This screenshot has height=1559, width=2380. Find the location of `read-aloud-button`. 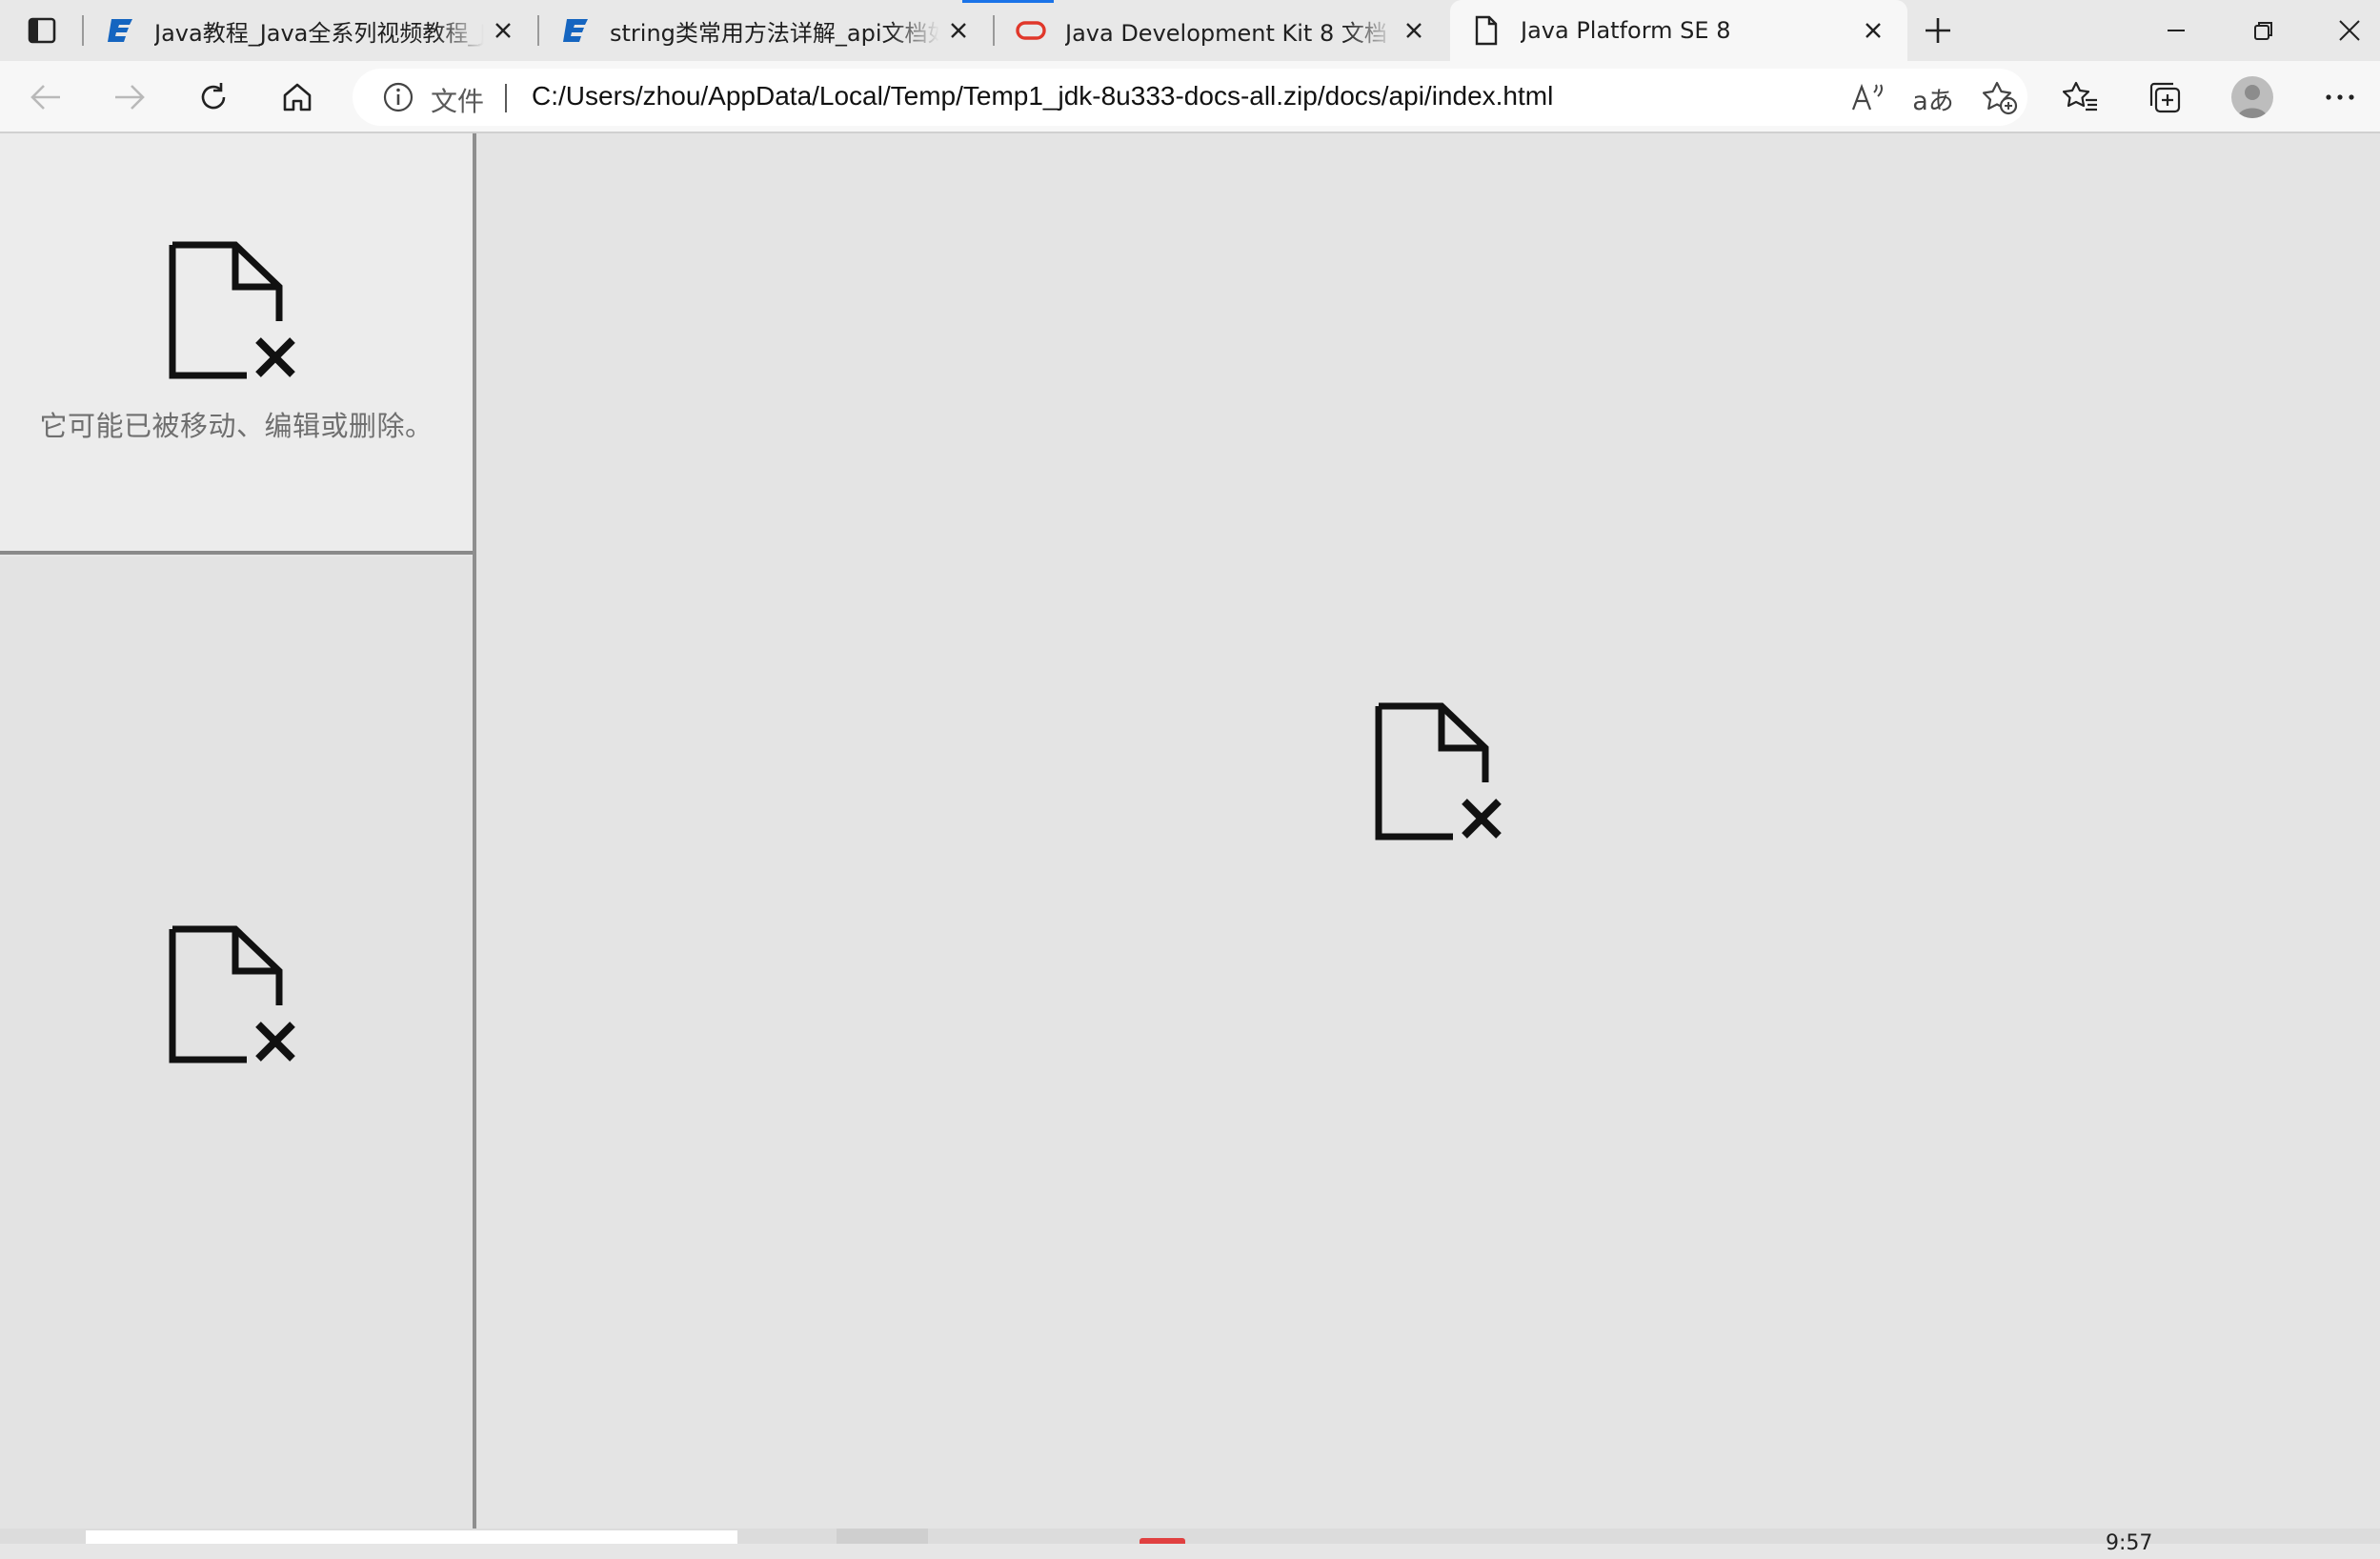

read-aloud-button is located at coordinates (1868, 98).